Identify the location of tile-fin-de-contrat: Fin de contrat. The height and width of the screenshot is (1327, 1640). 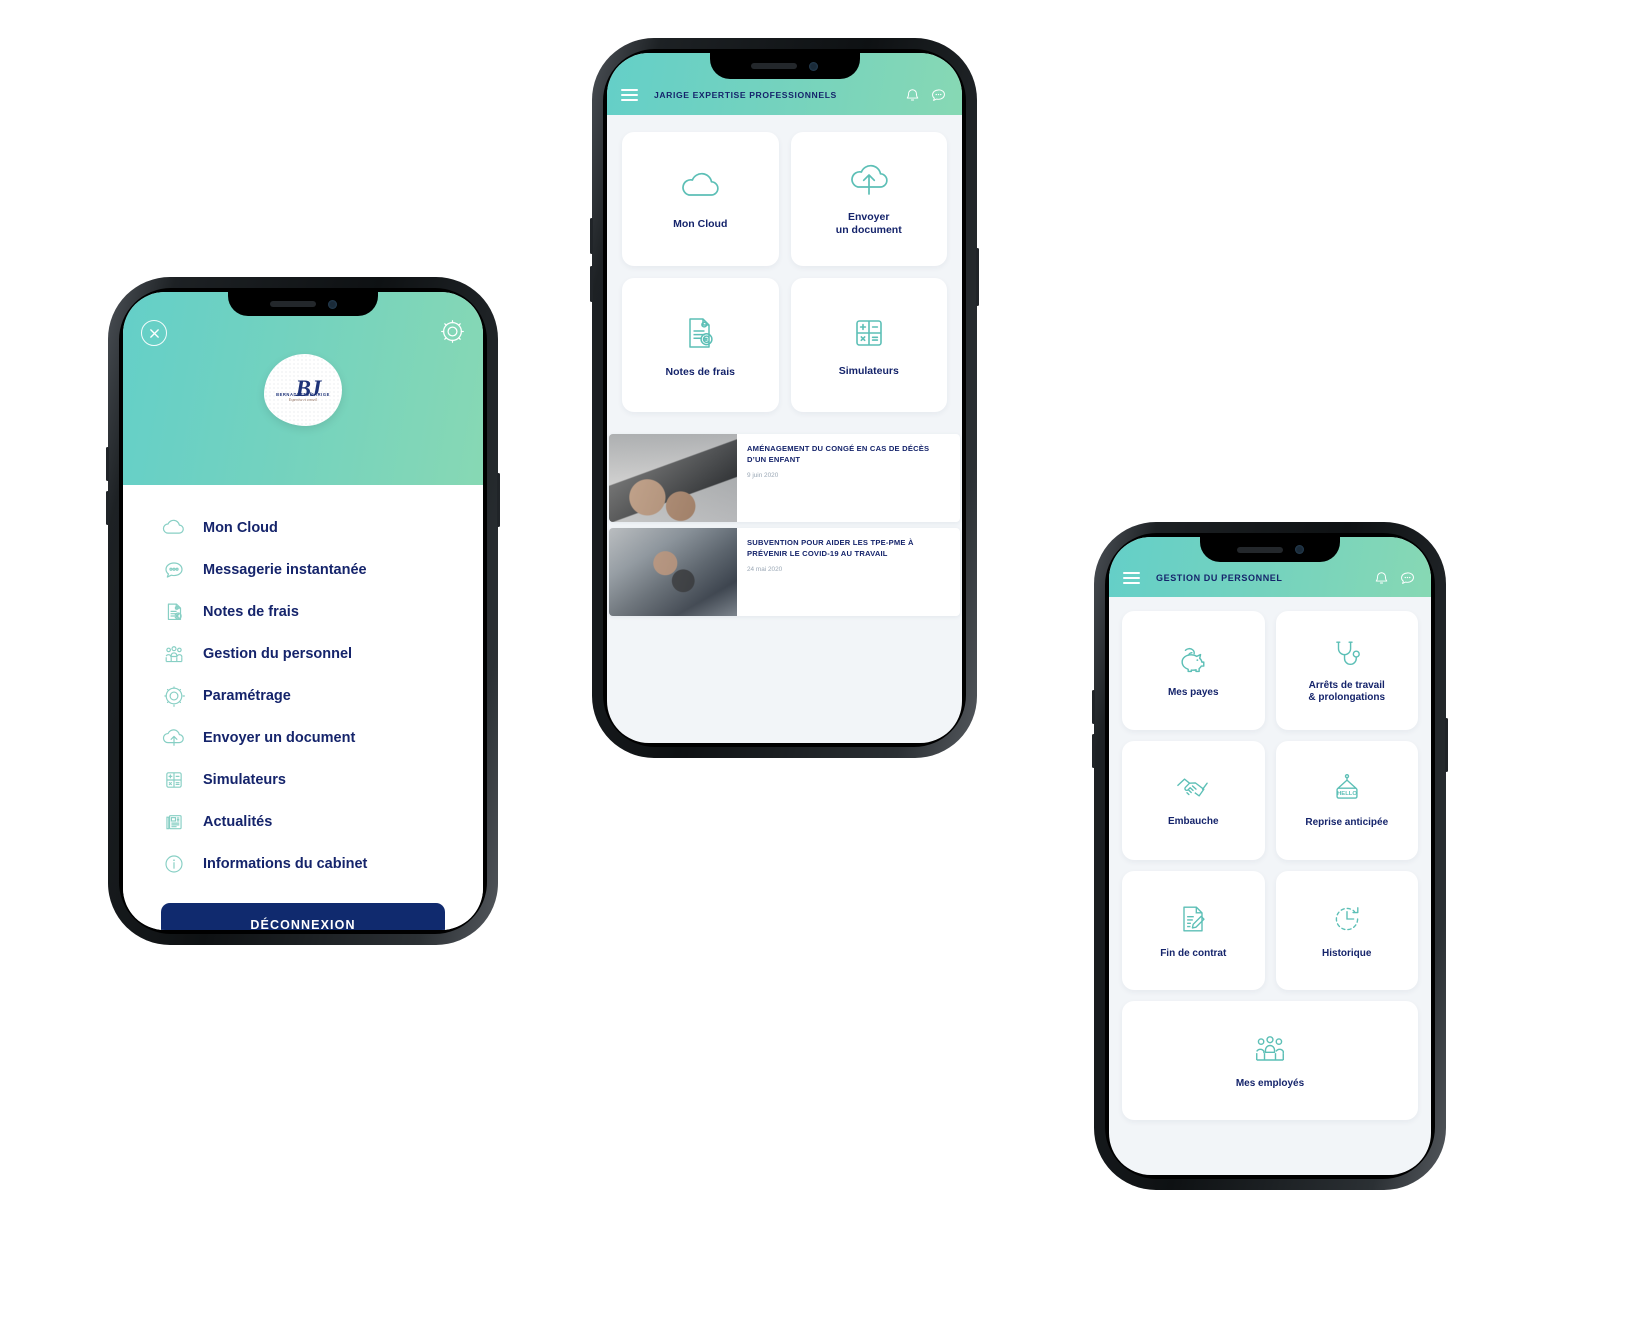
(1193, 930).